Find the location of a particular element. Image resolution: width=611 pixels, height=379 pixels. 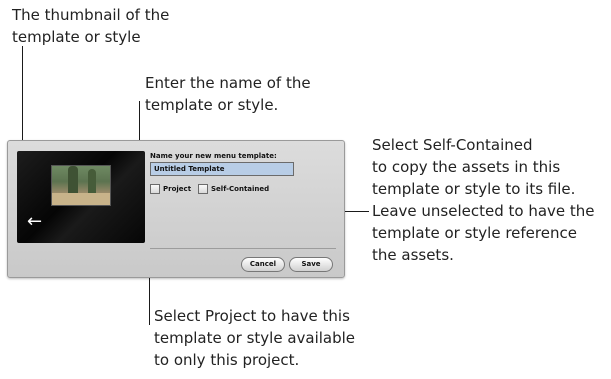

project-checkbox is located at coordinates (155, 189).